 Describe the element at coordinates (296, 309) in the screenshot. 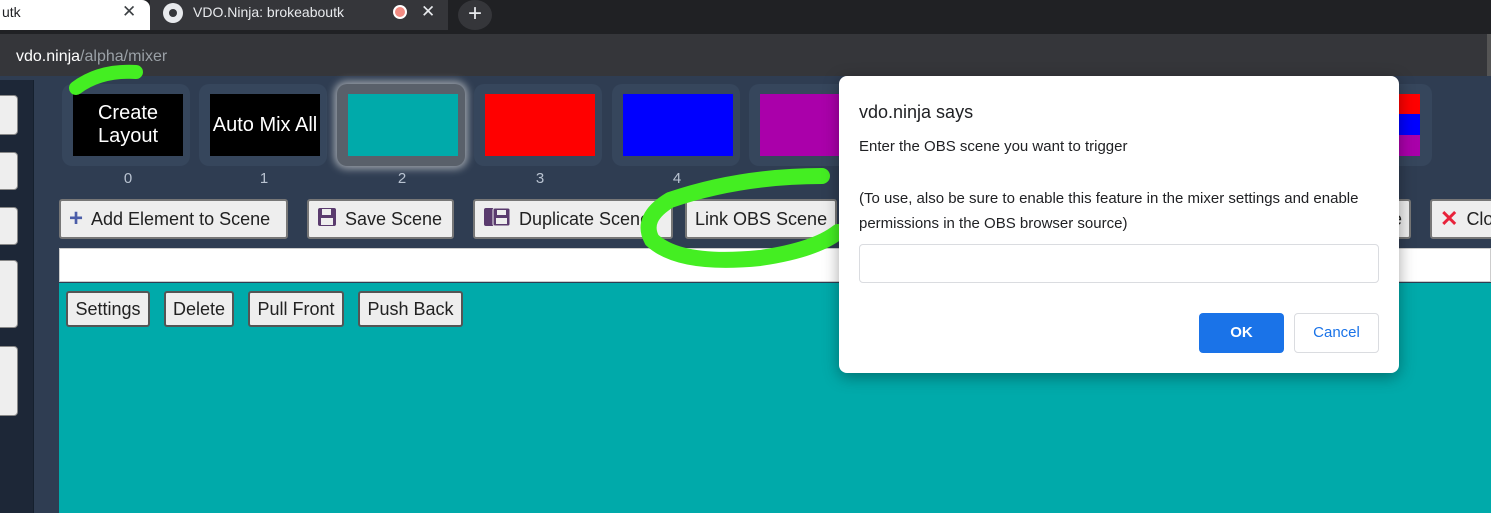

I see `pull-front-button: Pull Front` at that location.